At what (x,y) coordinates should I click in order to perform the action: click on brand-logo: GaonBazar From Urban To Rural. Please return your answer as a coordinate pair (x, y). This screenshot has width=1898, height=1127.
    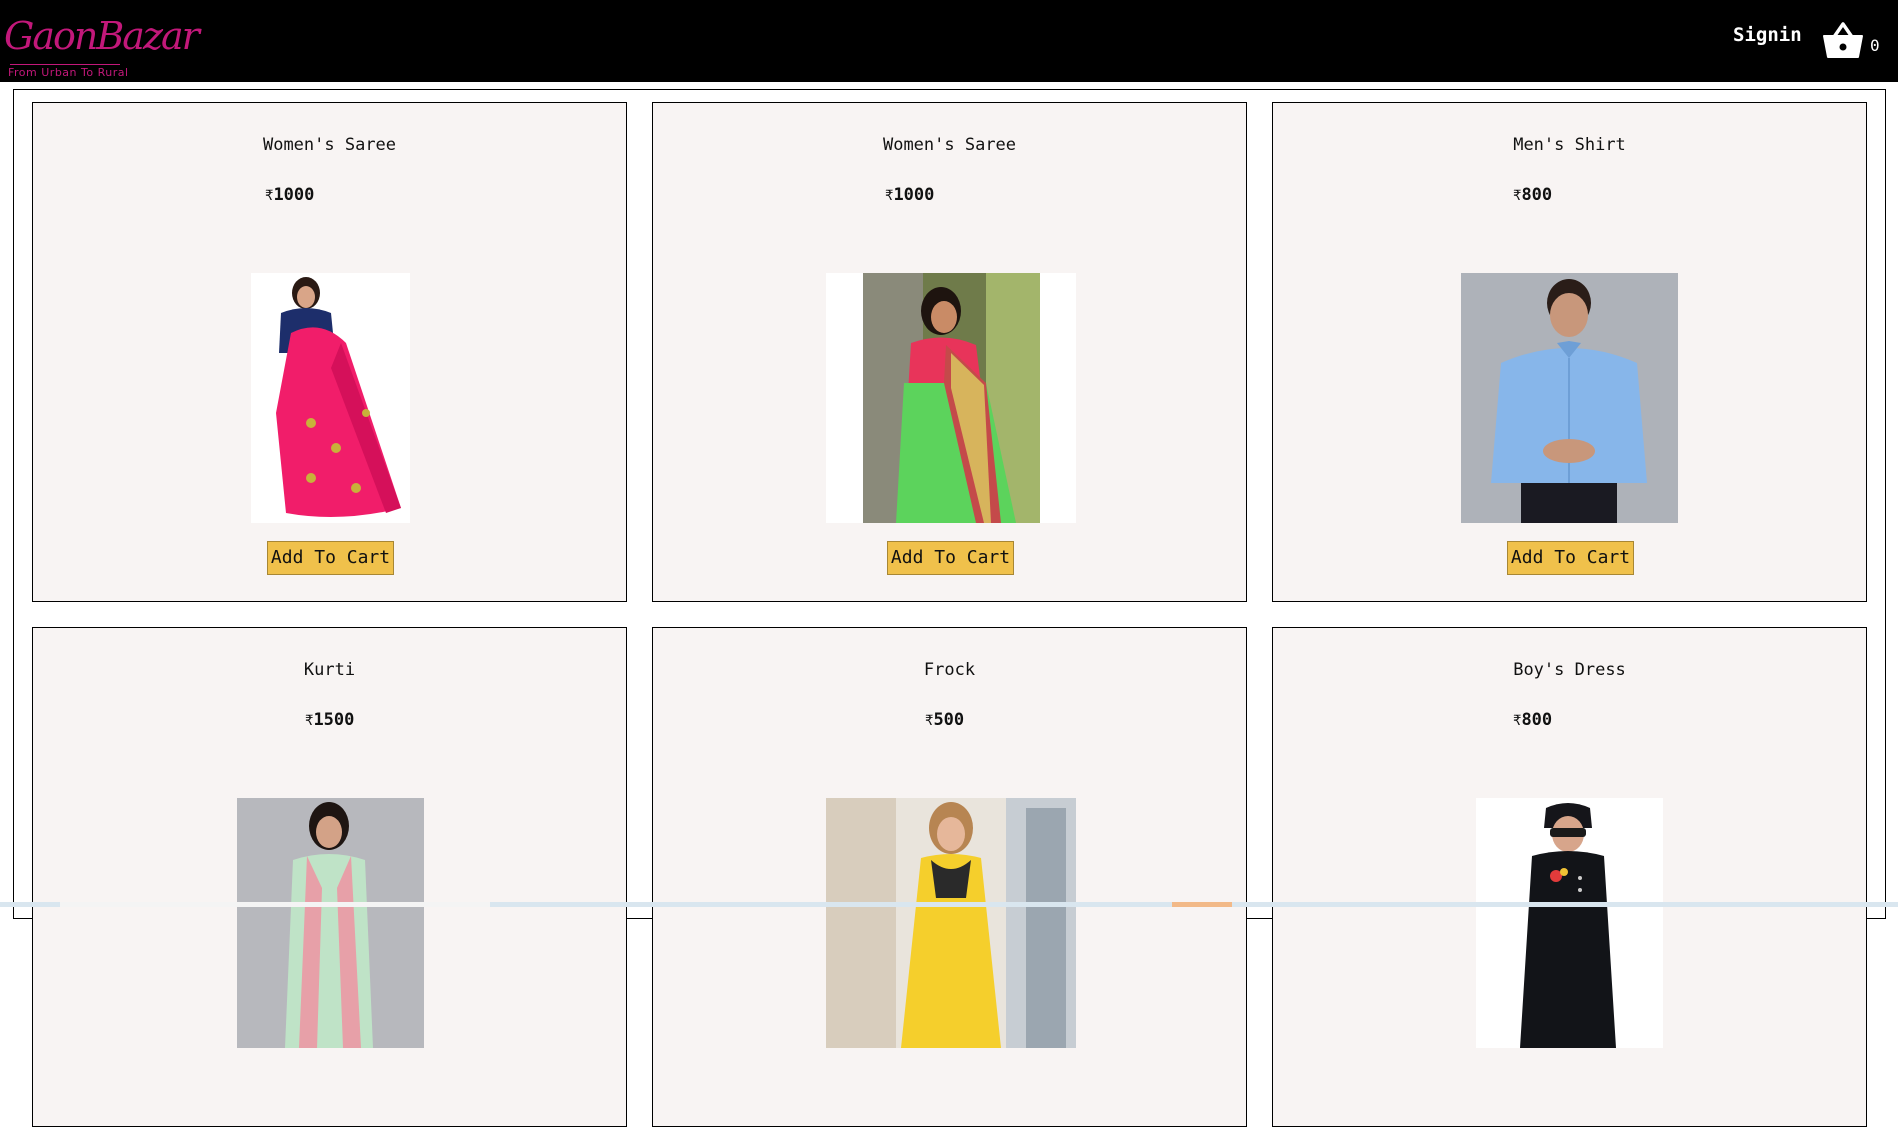
    Looking at the image, I should click on (101, 47).